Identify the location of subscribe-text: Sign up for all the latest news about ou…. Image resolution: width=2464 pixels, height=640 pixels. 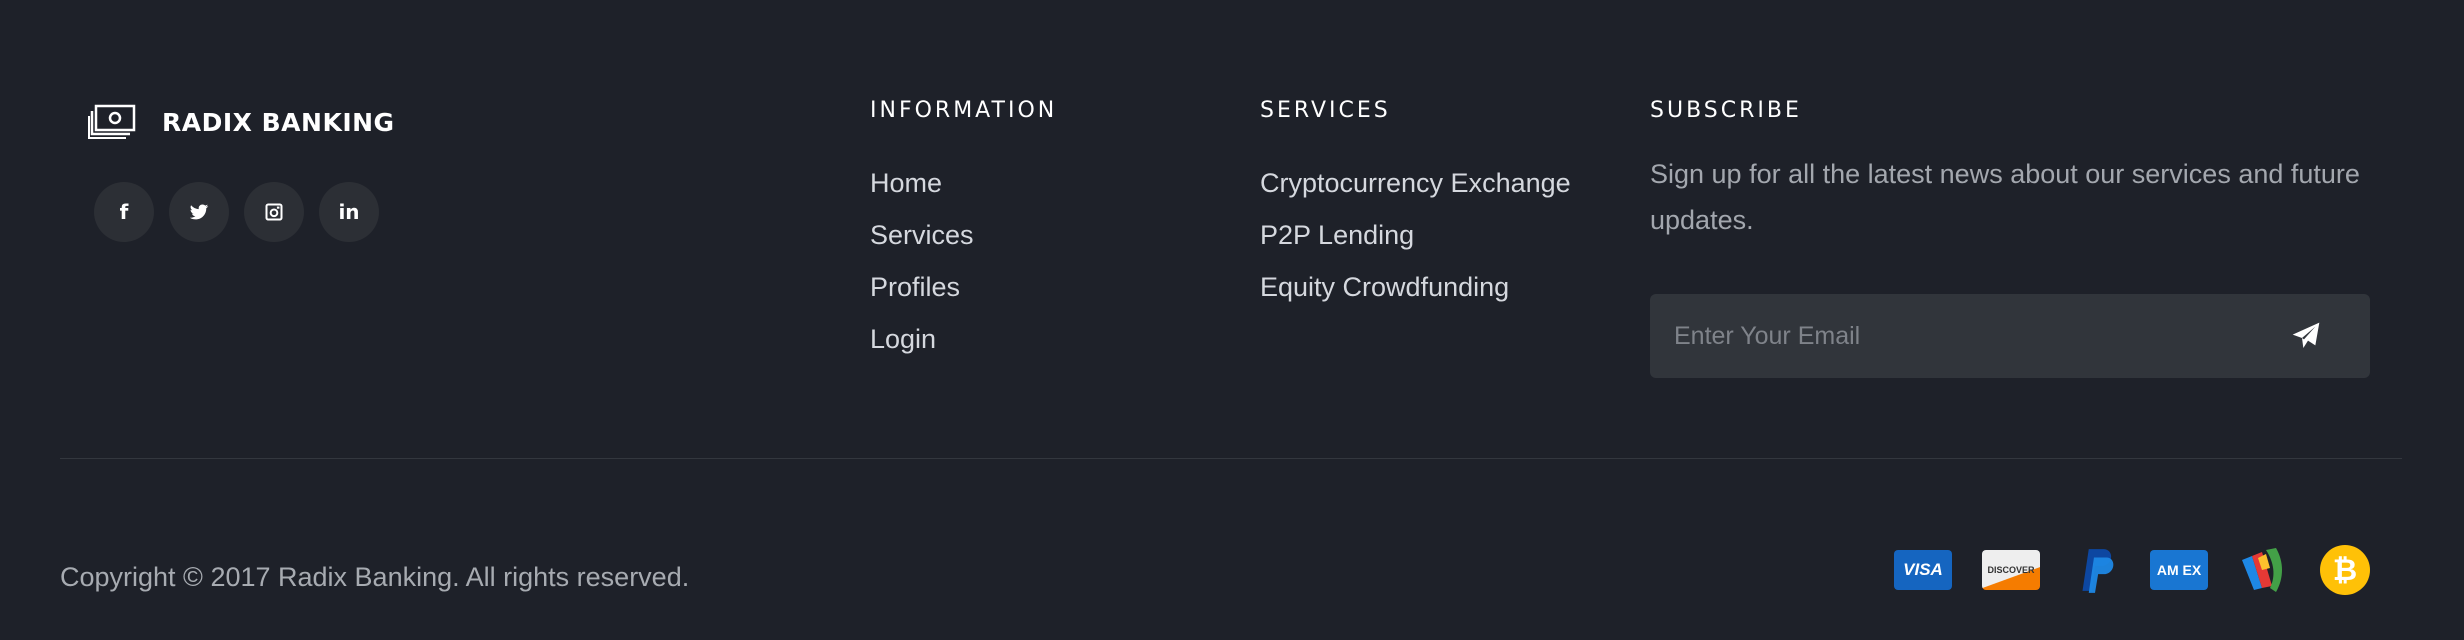
(2005, 197).